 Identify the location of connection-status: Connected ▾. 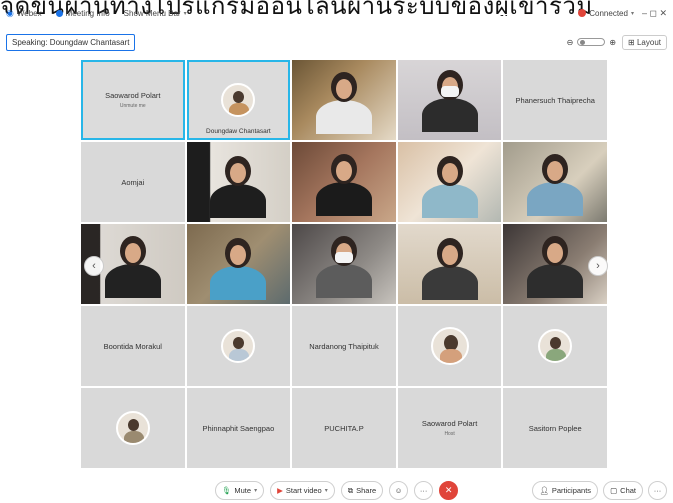
(606, 13).